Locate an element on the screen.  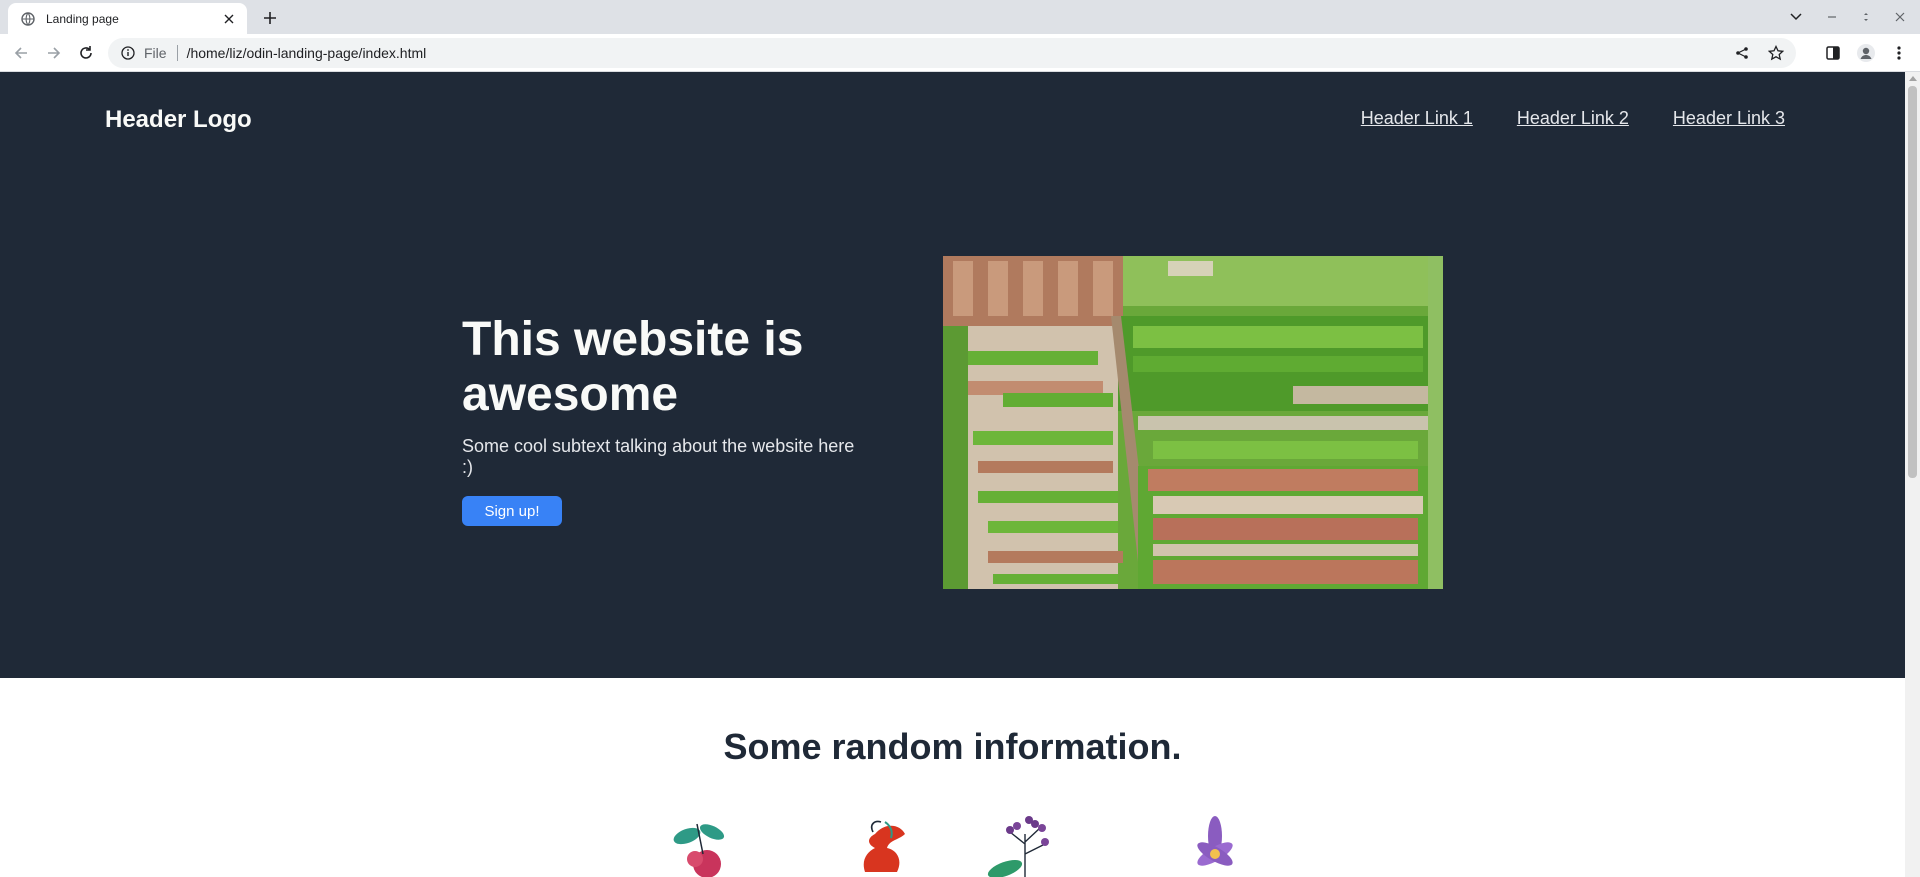
info-title: Some random information. is located at coordinates (952, 746).